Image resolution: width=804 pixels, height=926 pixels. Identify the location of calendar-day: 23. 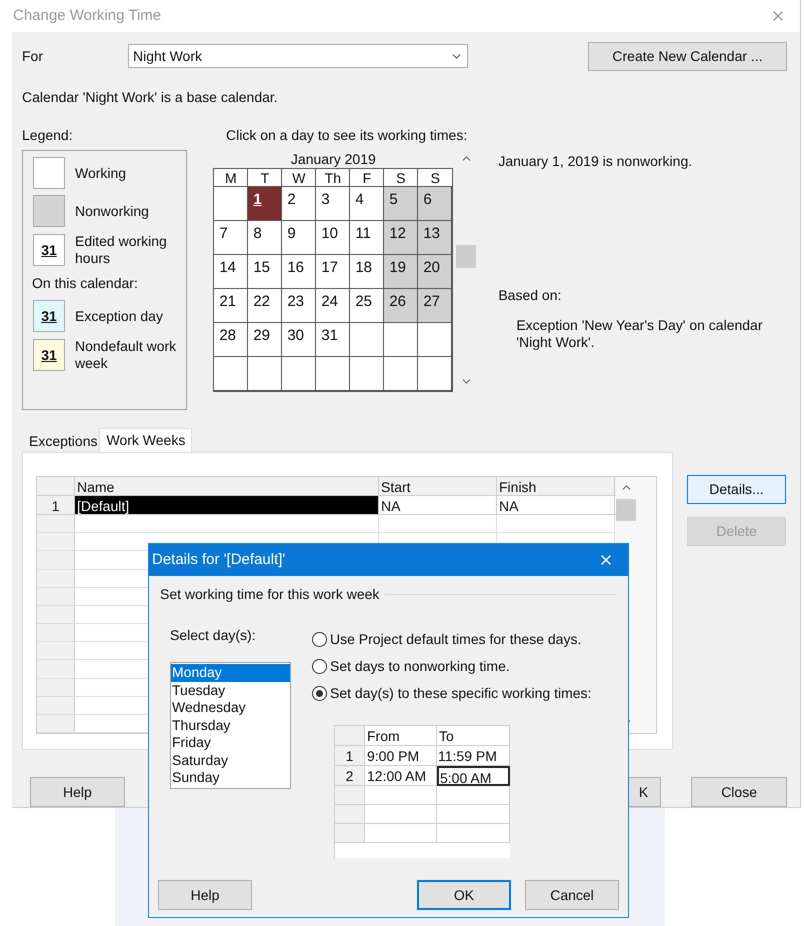
(299, 306).